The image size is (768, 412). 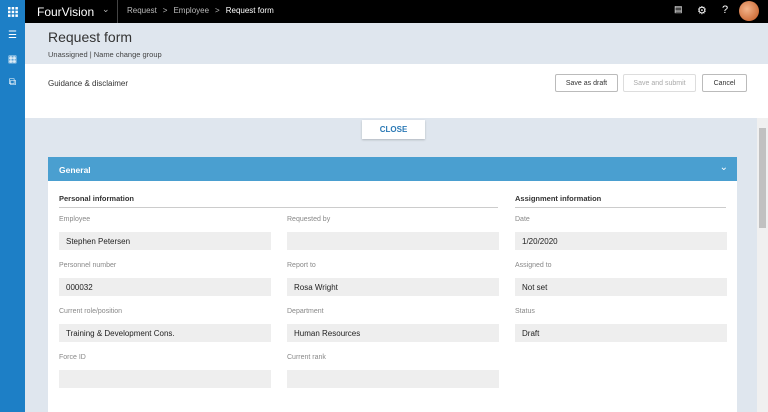 I want to click on field-input: Rosa Wright, so click(x=393, y=287).